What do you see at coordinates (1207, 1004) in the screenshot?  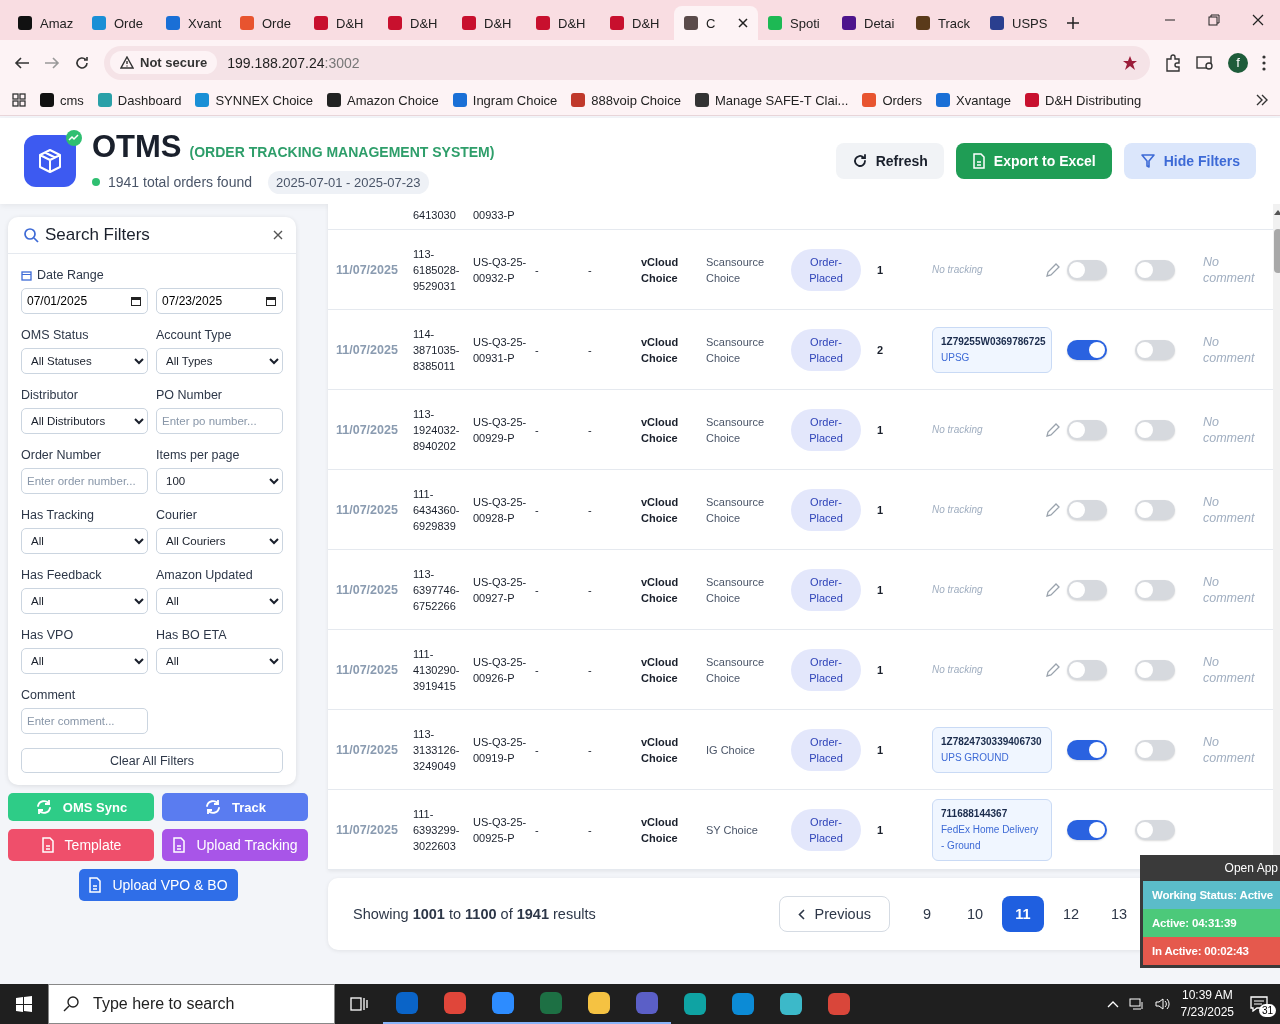 I see `taskbar-clock: 10:39 AM 7/23/2025` at bounding box center [1207, 1004].